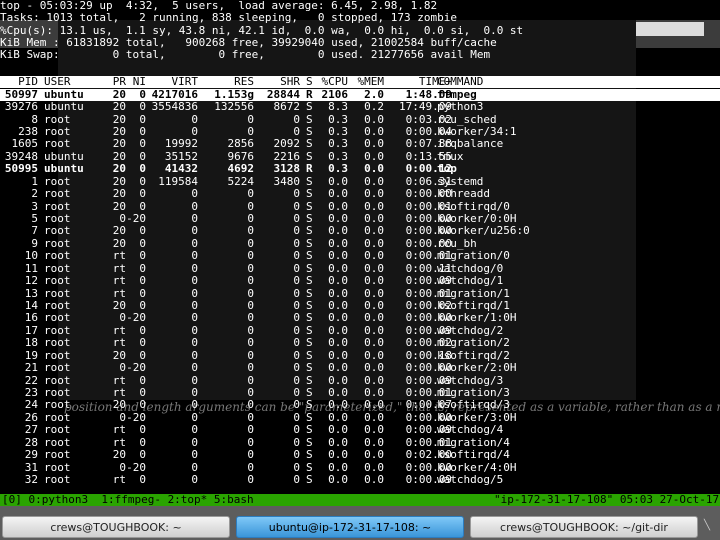  I want to click on cell-cpu: 0.3, so click(338, 169).